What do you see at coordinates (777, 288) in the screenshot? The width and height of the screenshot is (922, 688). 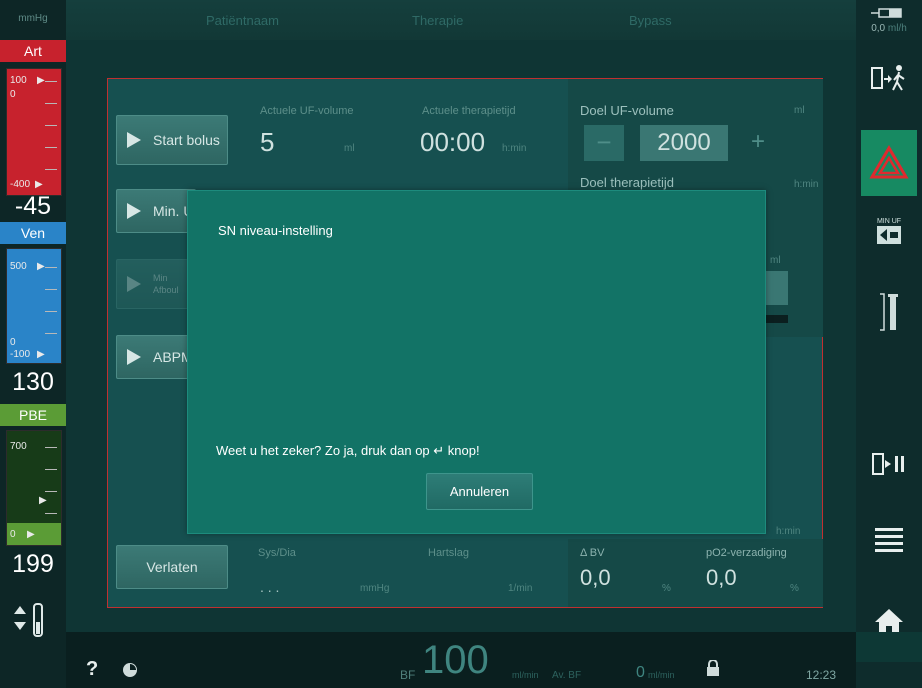 I see `side-field` at bounding box center [777, 288].